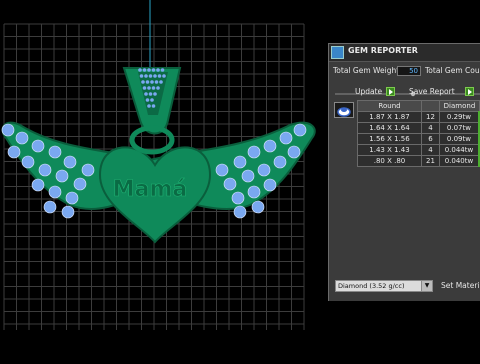  I want to click on column-header, so click(430, 106).